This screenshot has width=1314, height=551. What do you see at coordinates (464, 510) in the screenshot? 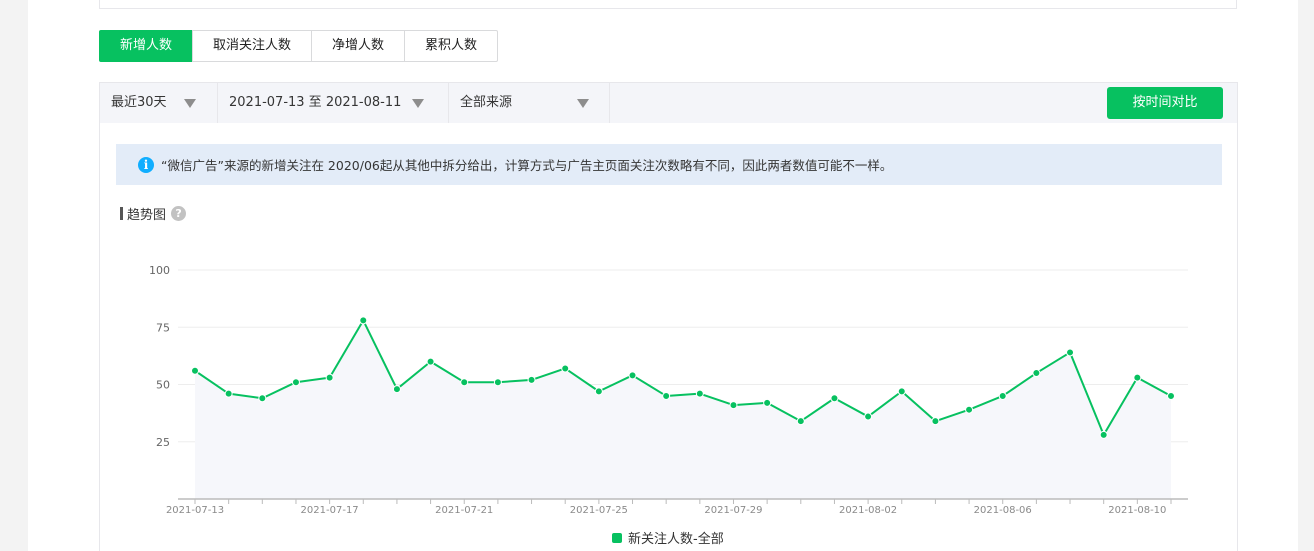
I see `x-tick-label: 2021-07-21` at bounding box center [464, 510].